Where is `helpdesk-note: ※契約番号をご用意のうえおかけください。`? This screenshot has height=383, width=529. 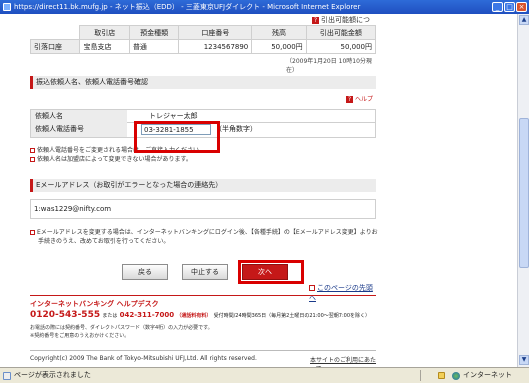
helpdesk-note: ※契約番号をご用意のうえおかけください。 is located at coordinates (80, 336).